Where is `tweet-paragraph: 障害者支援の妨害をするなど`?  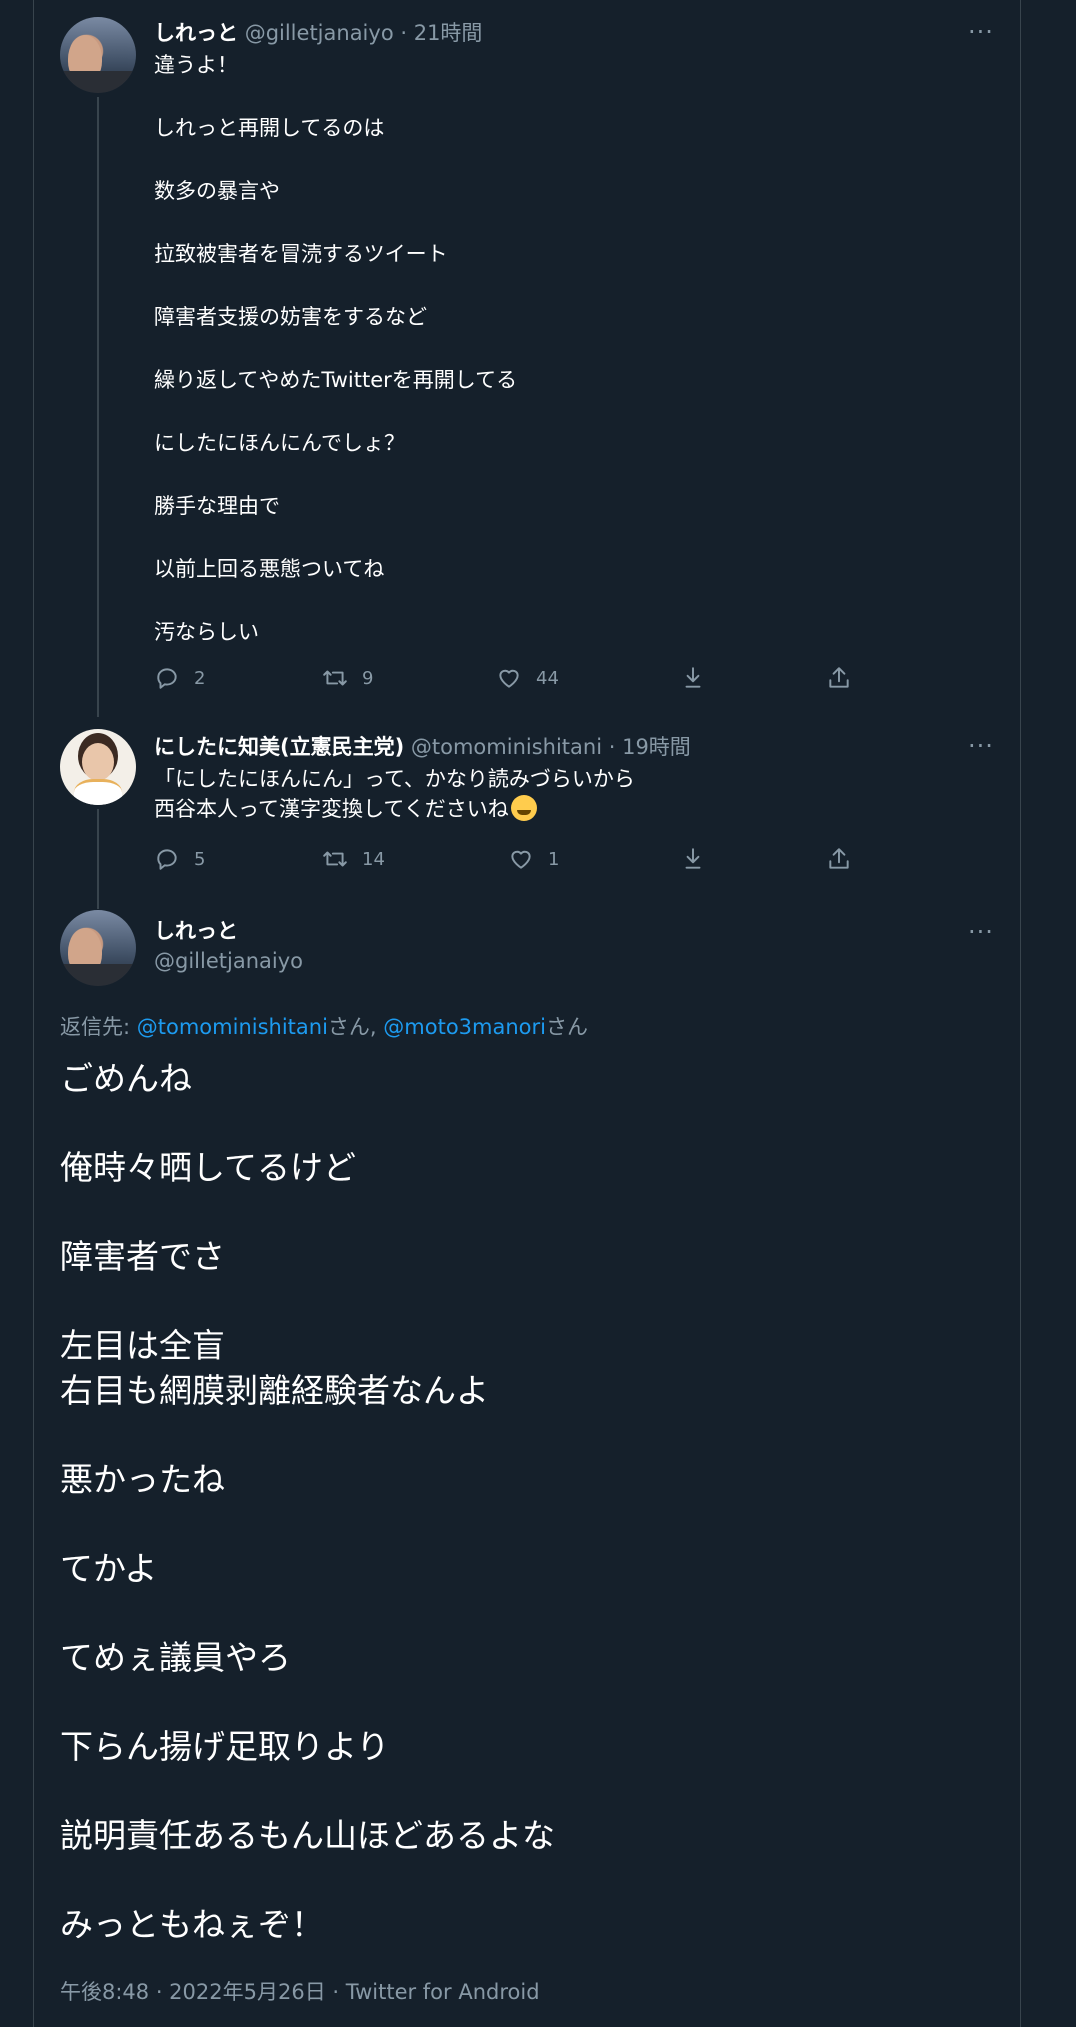 tweet-paragraph: 障害者支援の妨害をするなど is located at coordinates (290, 317).